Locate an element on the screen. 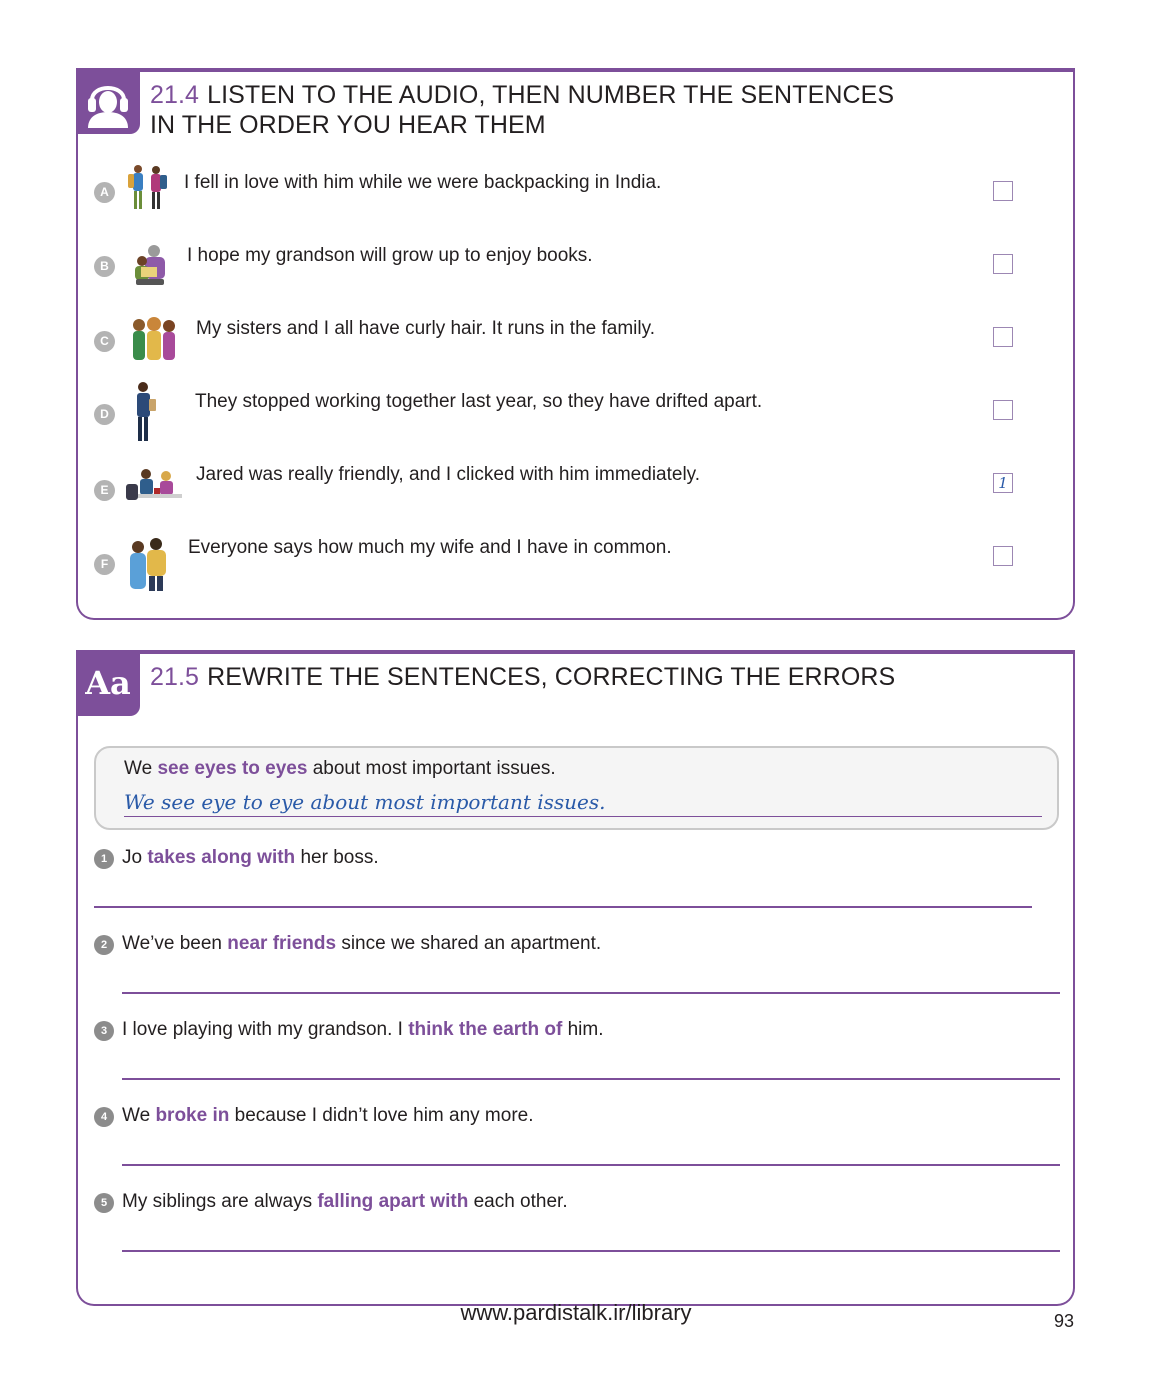 Image resolution: width=1152 pixels, height=1376 pixels. footer-url: www.pardistalk.ir/library is located at coordinates (576, 1313).